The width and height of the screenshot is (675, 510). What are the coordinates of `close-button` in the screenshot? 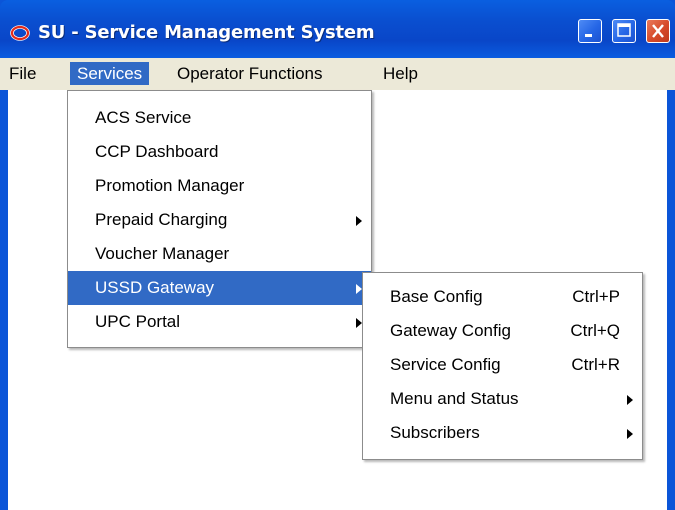 It's located at (658, 31).